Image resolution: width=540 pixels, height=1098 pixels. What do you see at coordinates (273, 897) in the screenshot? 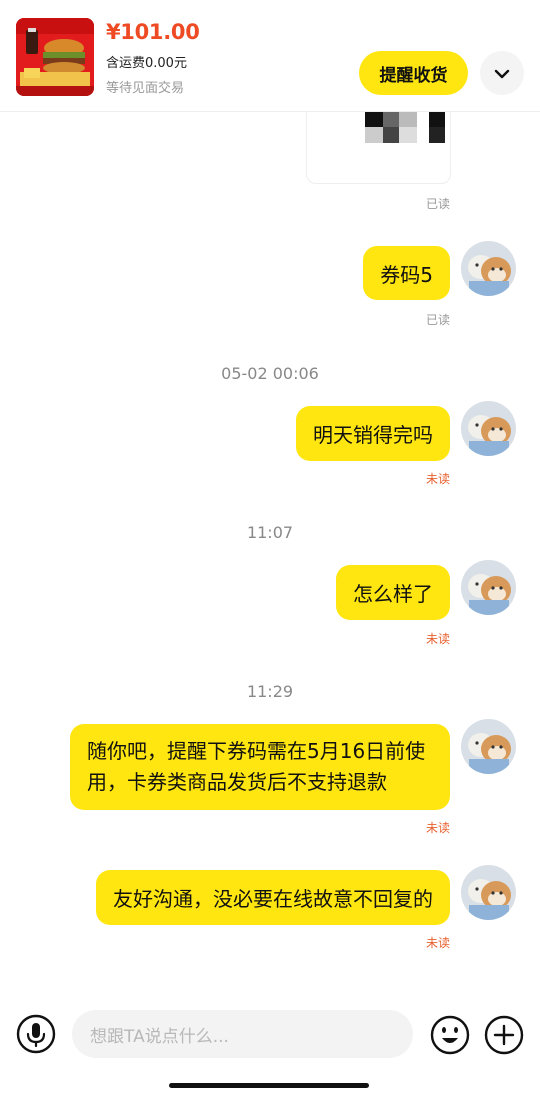
I see `message-bubble: 友好沟通，没必要在线故意不回复的` at bounding box center [273, 897].